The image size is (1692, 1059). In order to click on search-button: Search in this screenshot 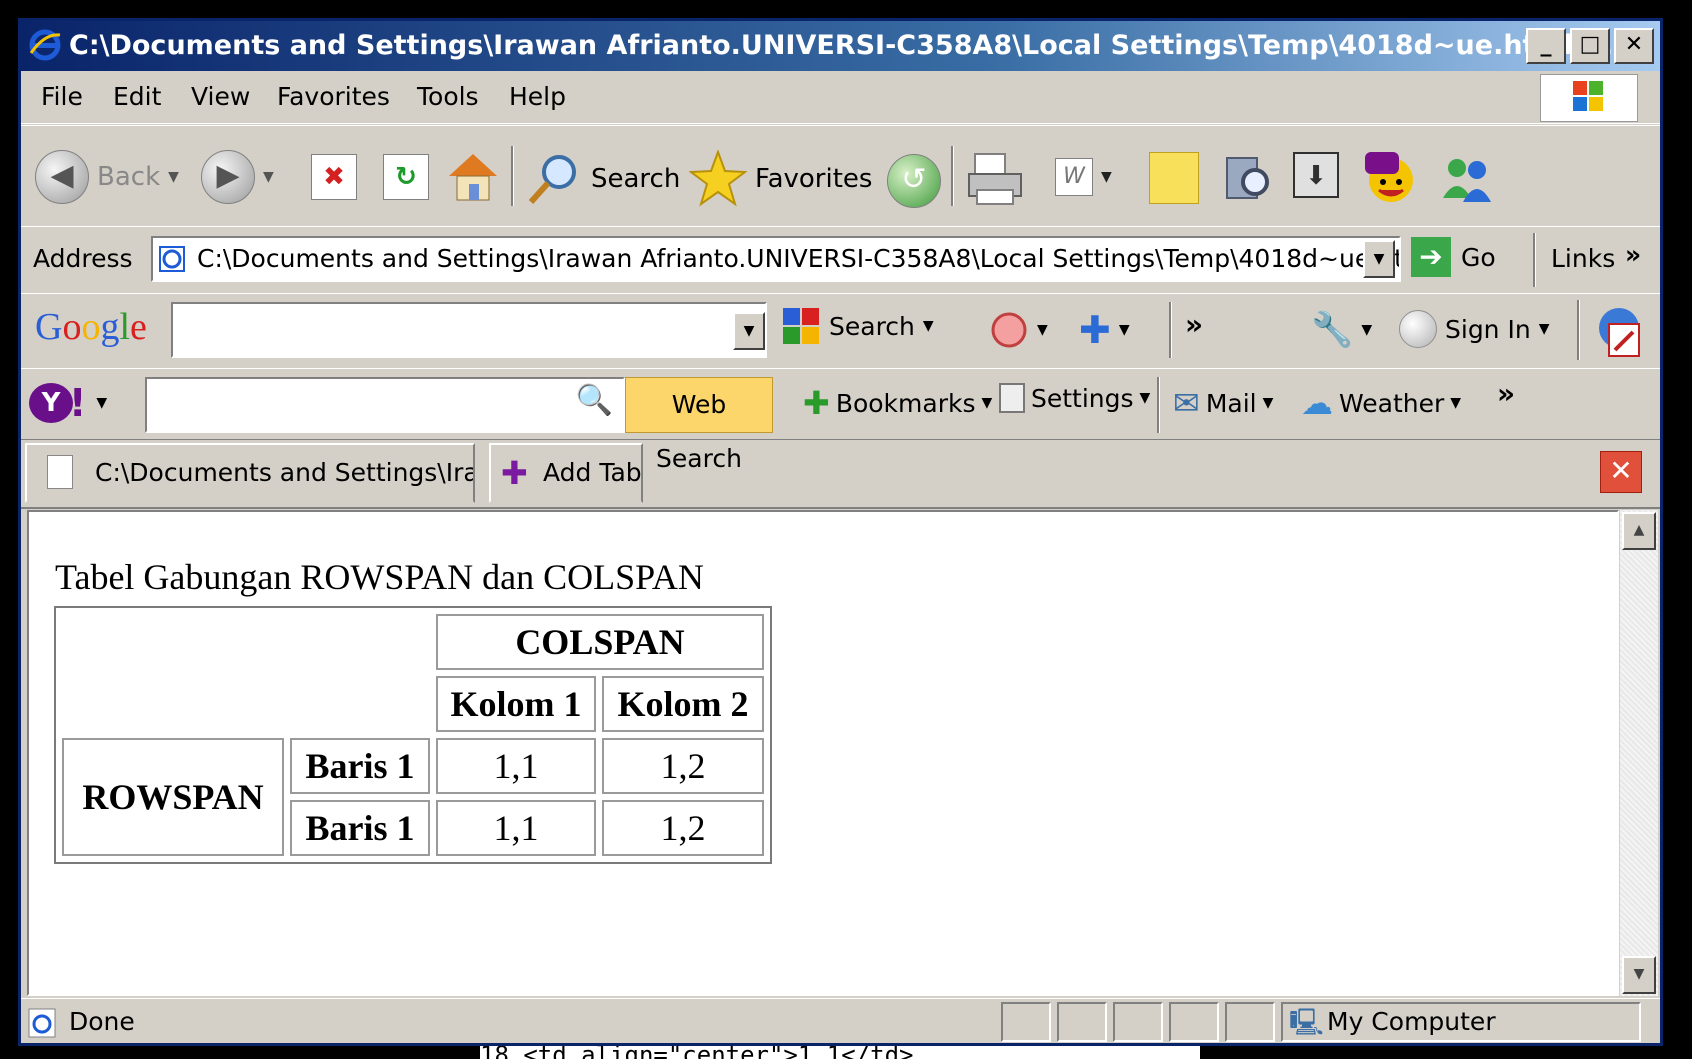, I will do `click(602, 179)`.